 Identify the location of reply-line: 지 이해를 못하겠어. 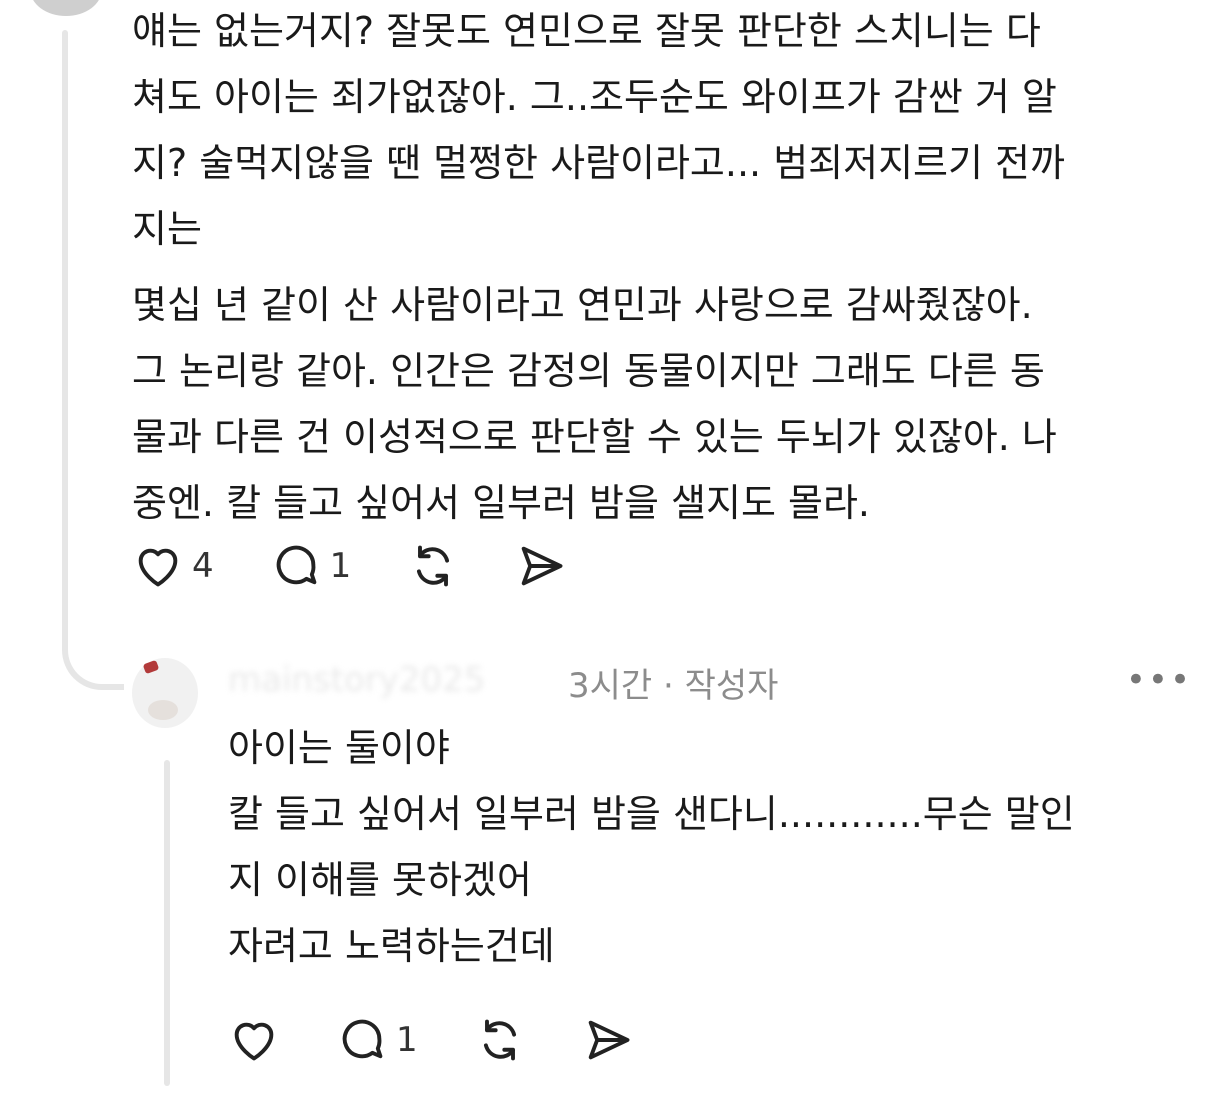
(380, 880).